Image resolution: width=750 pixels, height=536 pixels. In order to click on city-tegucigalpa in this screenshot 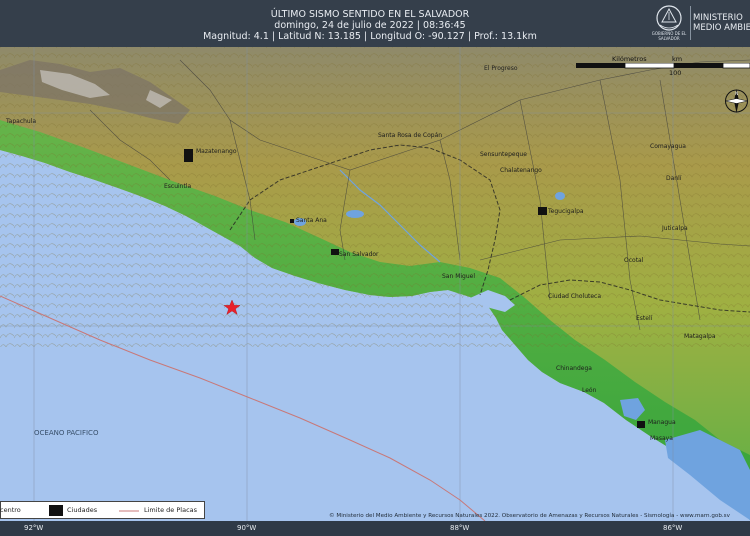, I will do `click(542, 211)`.